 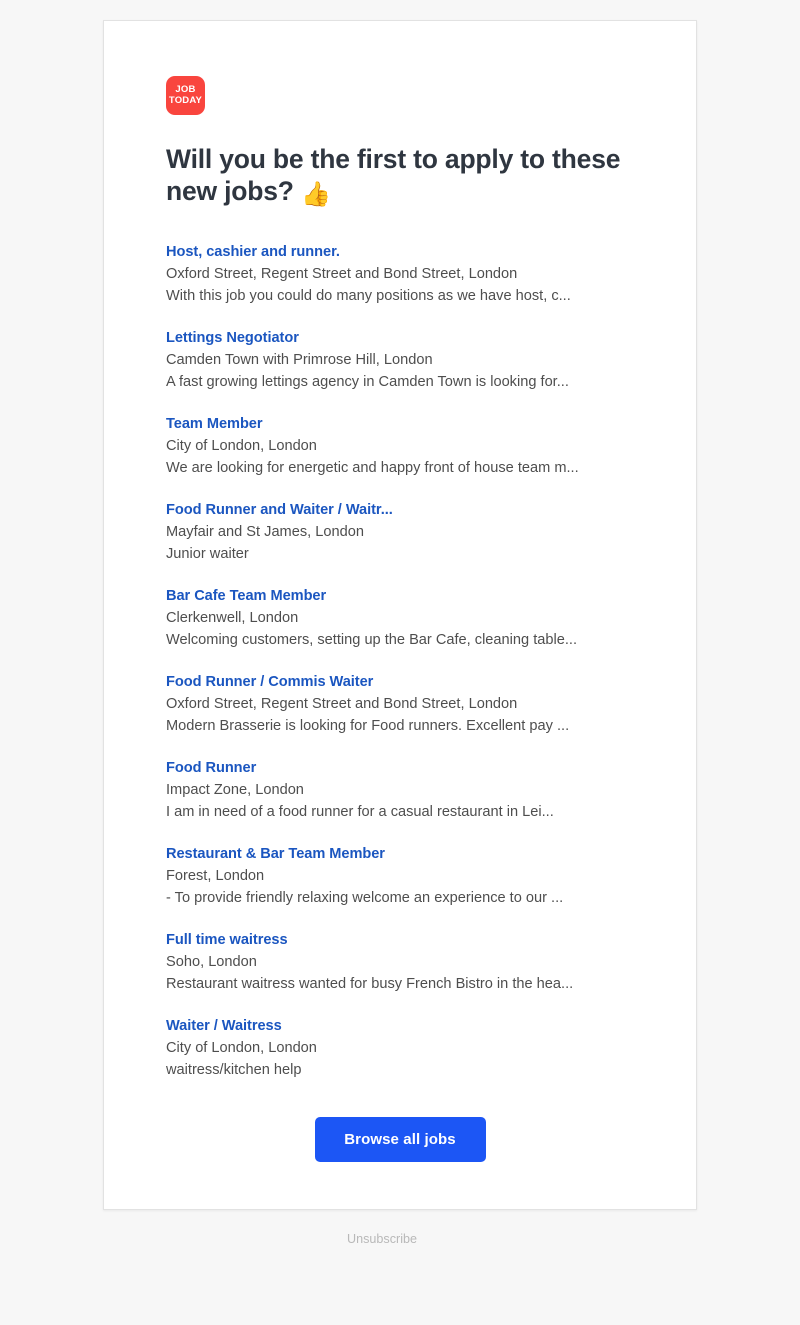 What do you see at coordinates (400, 768) in the screenshot?
I see `job-title-link: Food Runner` at bounding box center [400, 768].